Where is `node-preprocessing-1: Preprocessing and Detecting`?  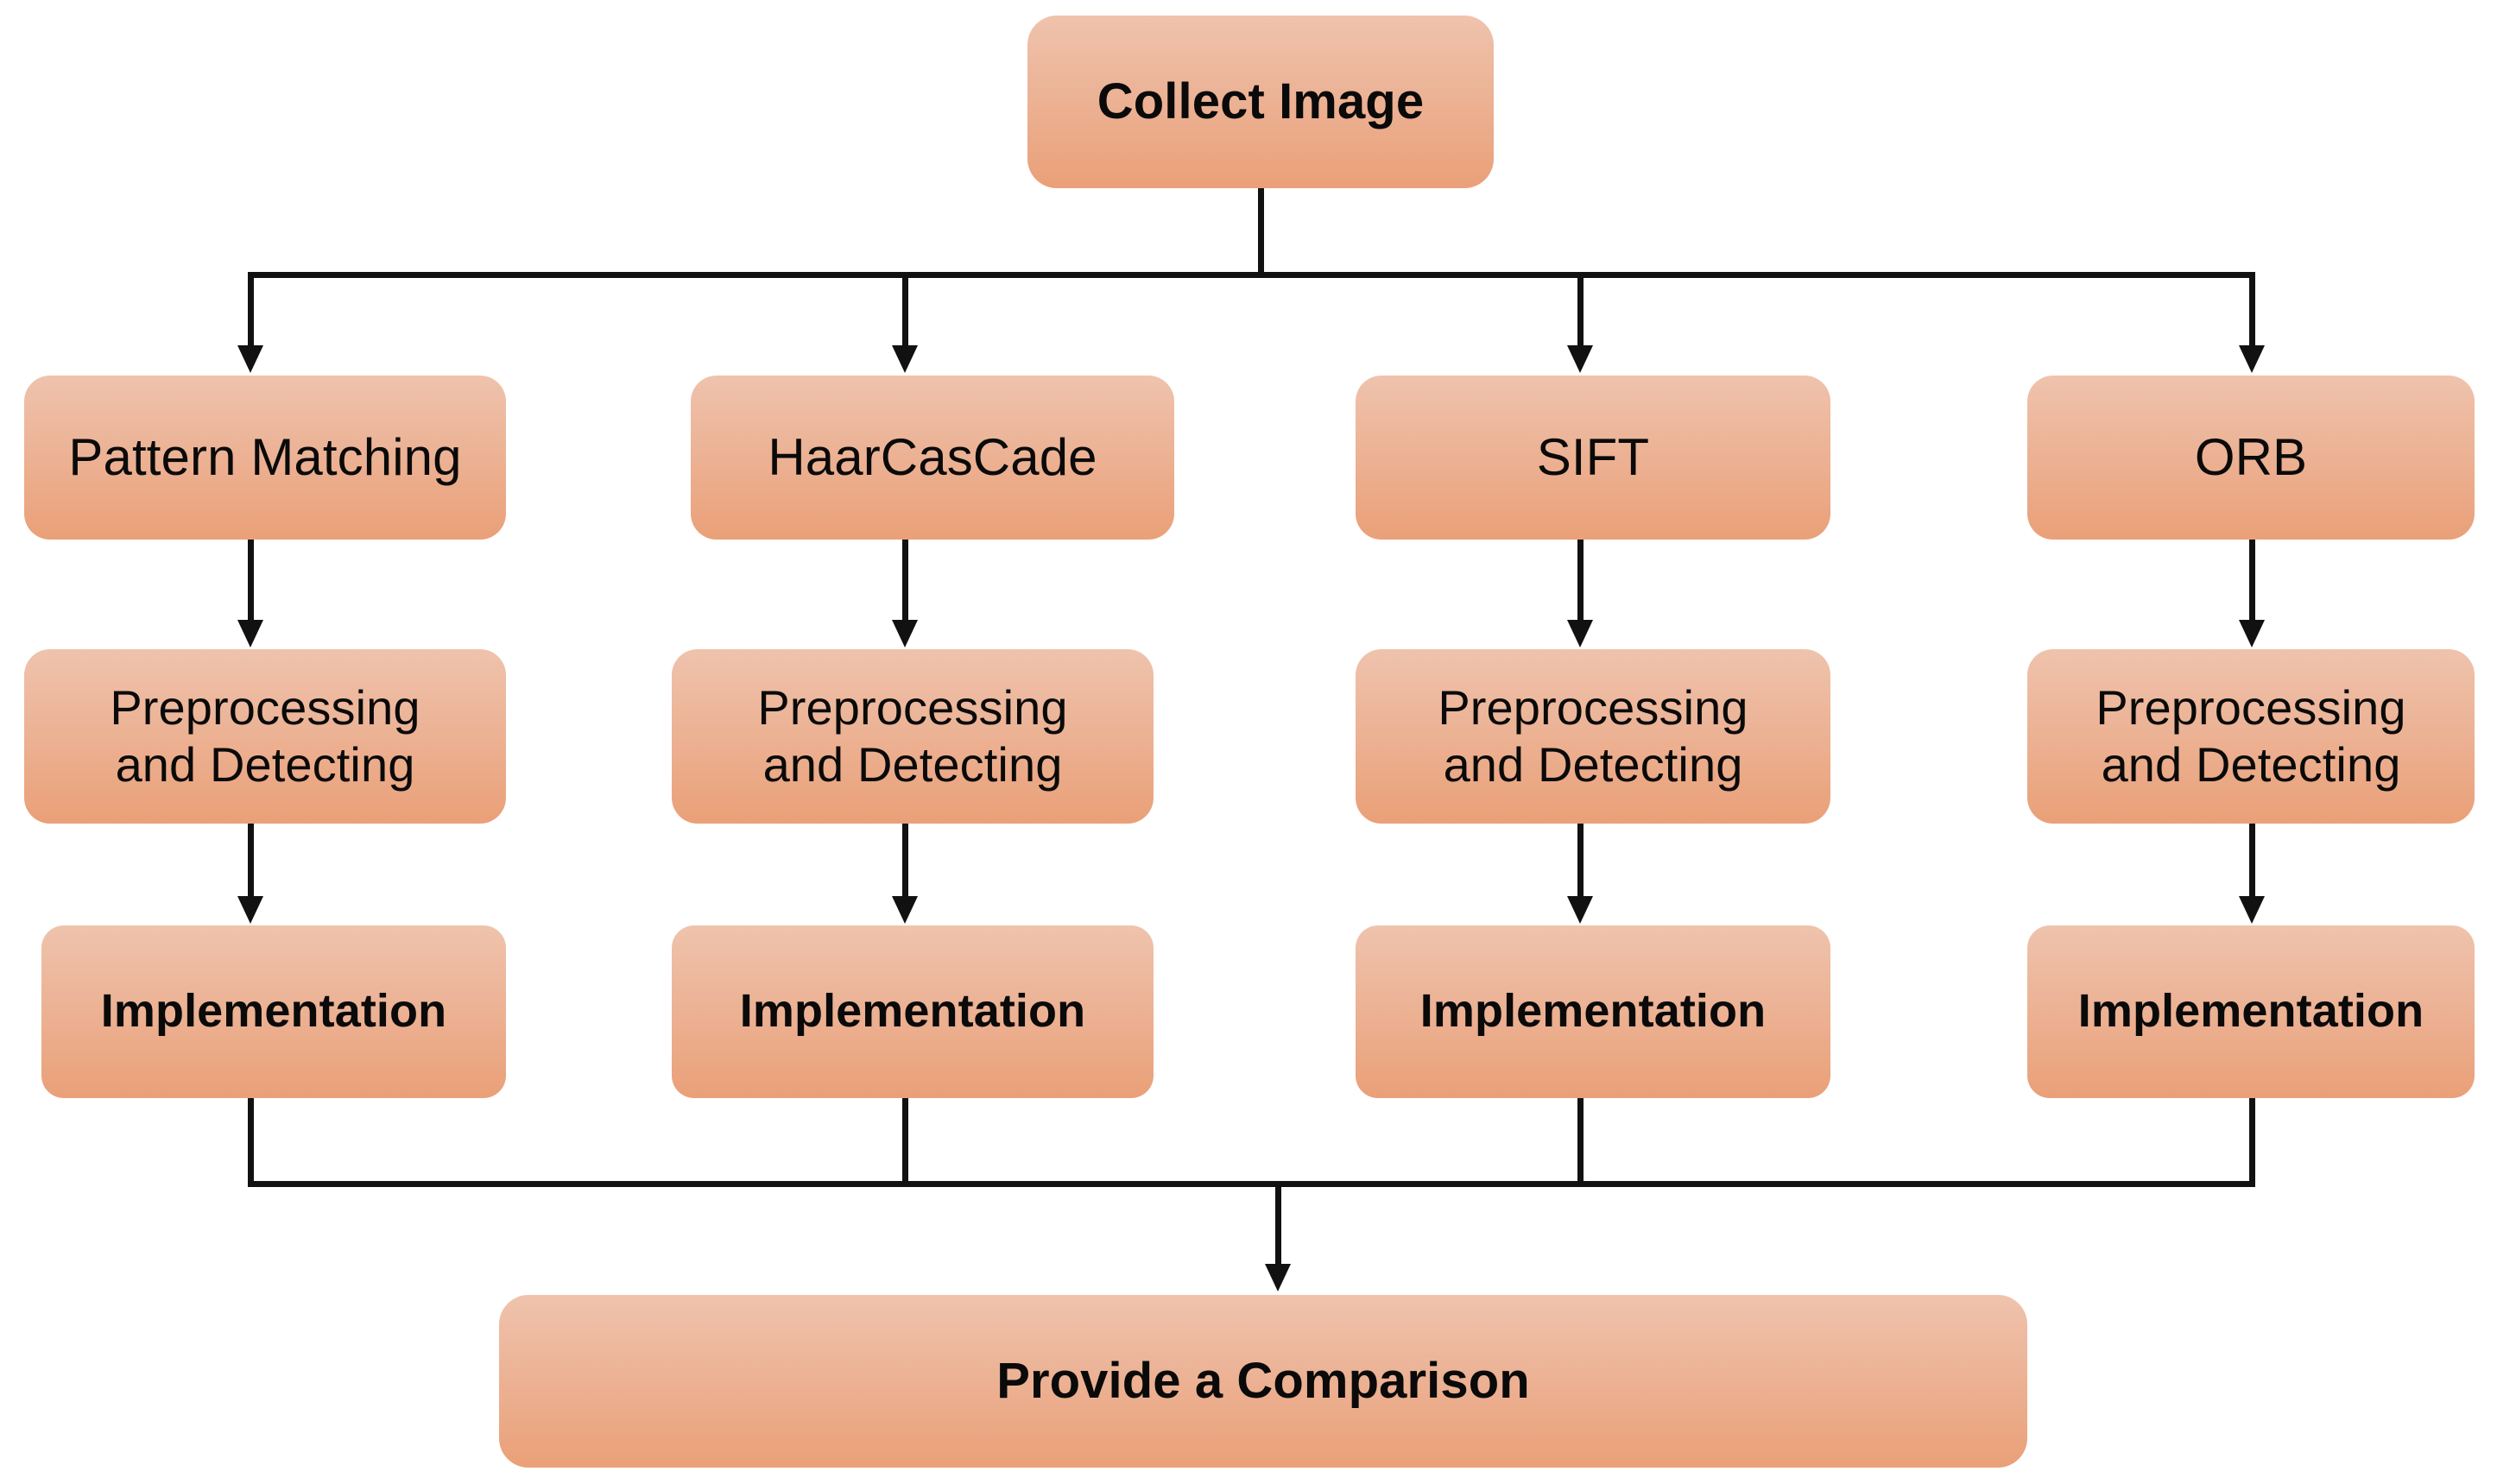
node-preprocessing-1: Preprocessing and Detecting is located at coordinates (265, 736).